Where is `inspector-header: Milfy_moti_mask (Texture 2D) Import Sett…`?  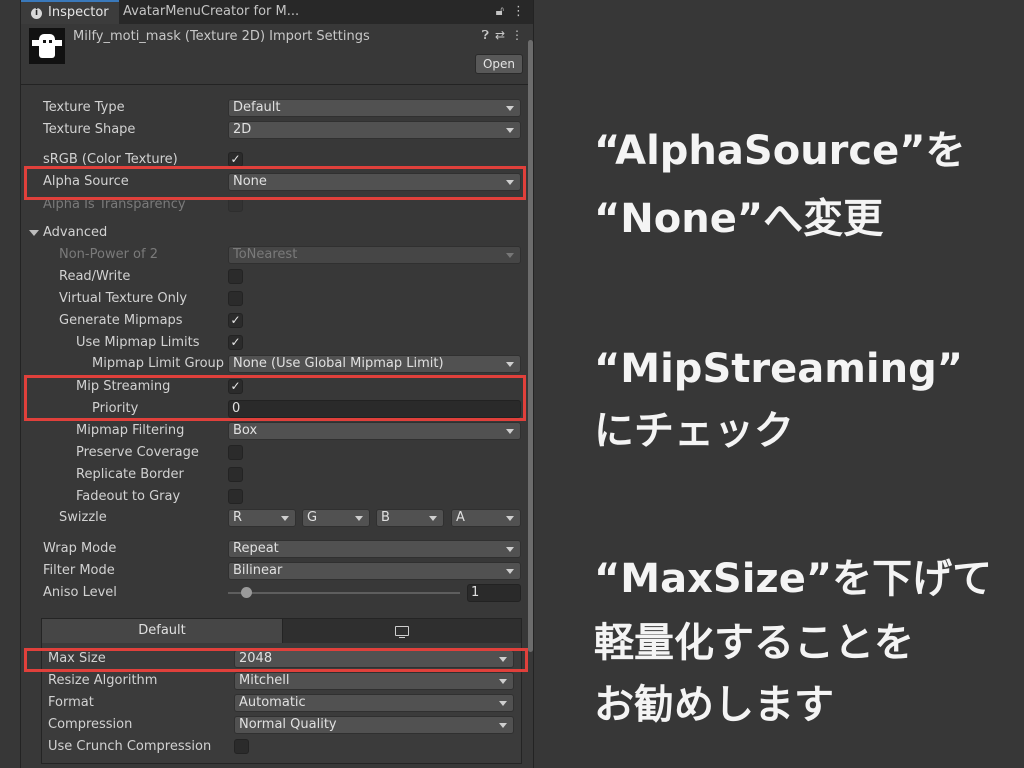
inspector-header: Milfy_moti_mask (Texture 2D) Import Sett… is located at coordinates (277, 52).